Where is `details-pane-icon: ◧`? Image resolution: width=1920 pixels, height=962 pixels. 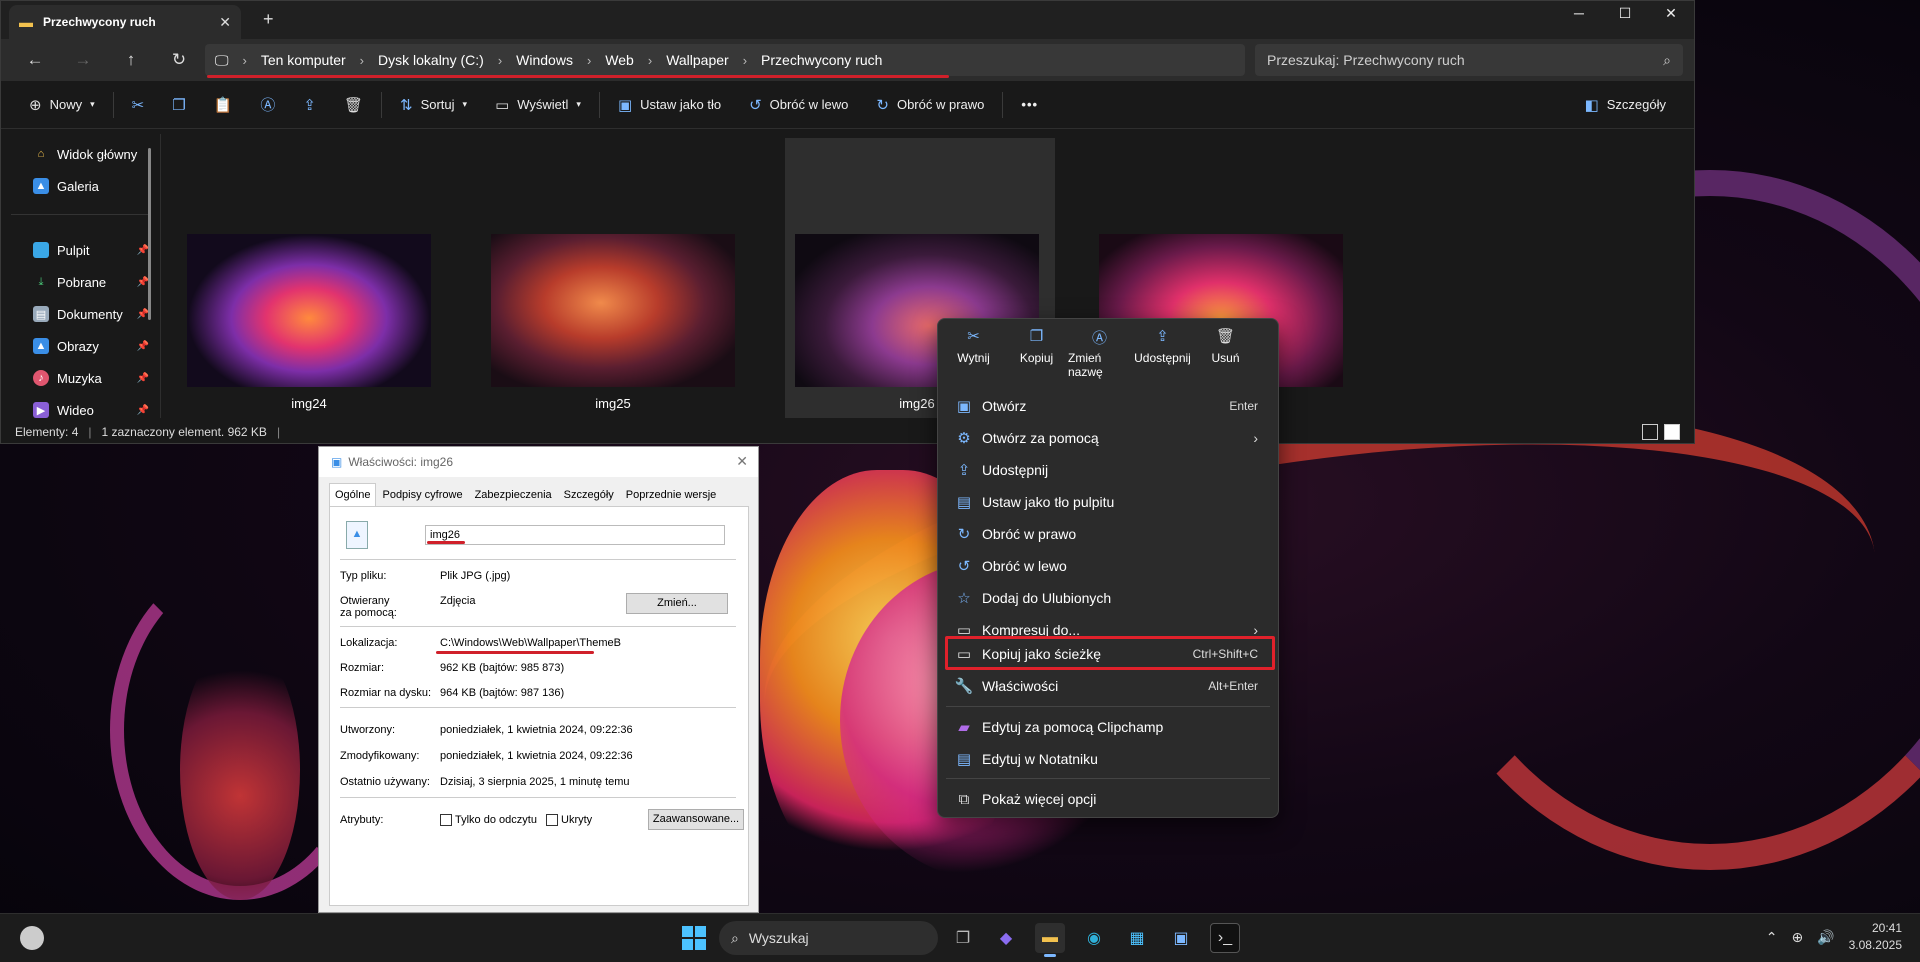 details-pane-icon: ◧ is located at coordinates (1591, 105).